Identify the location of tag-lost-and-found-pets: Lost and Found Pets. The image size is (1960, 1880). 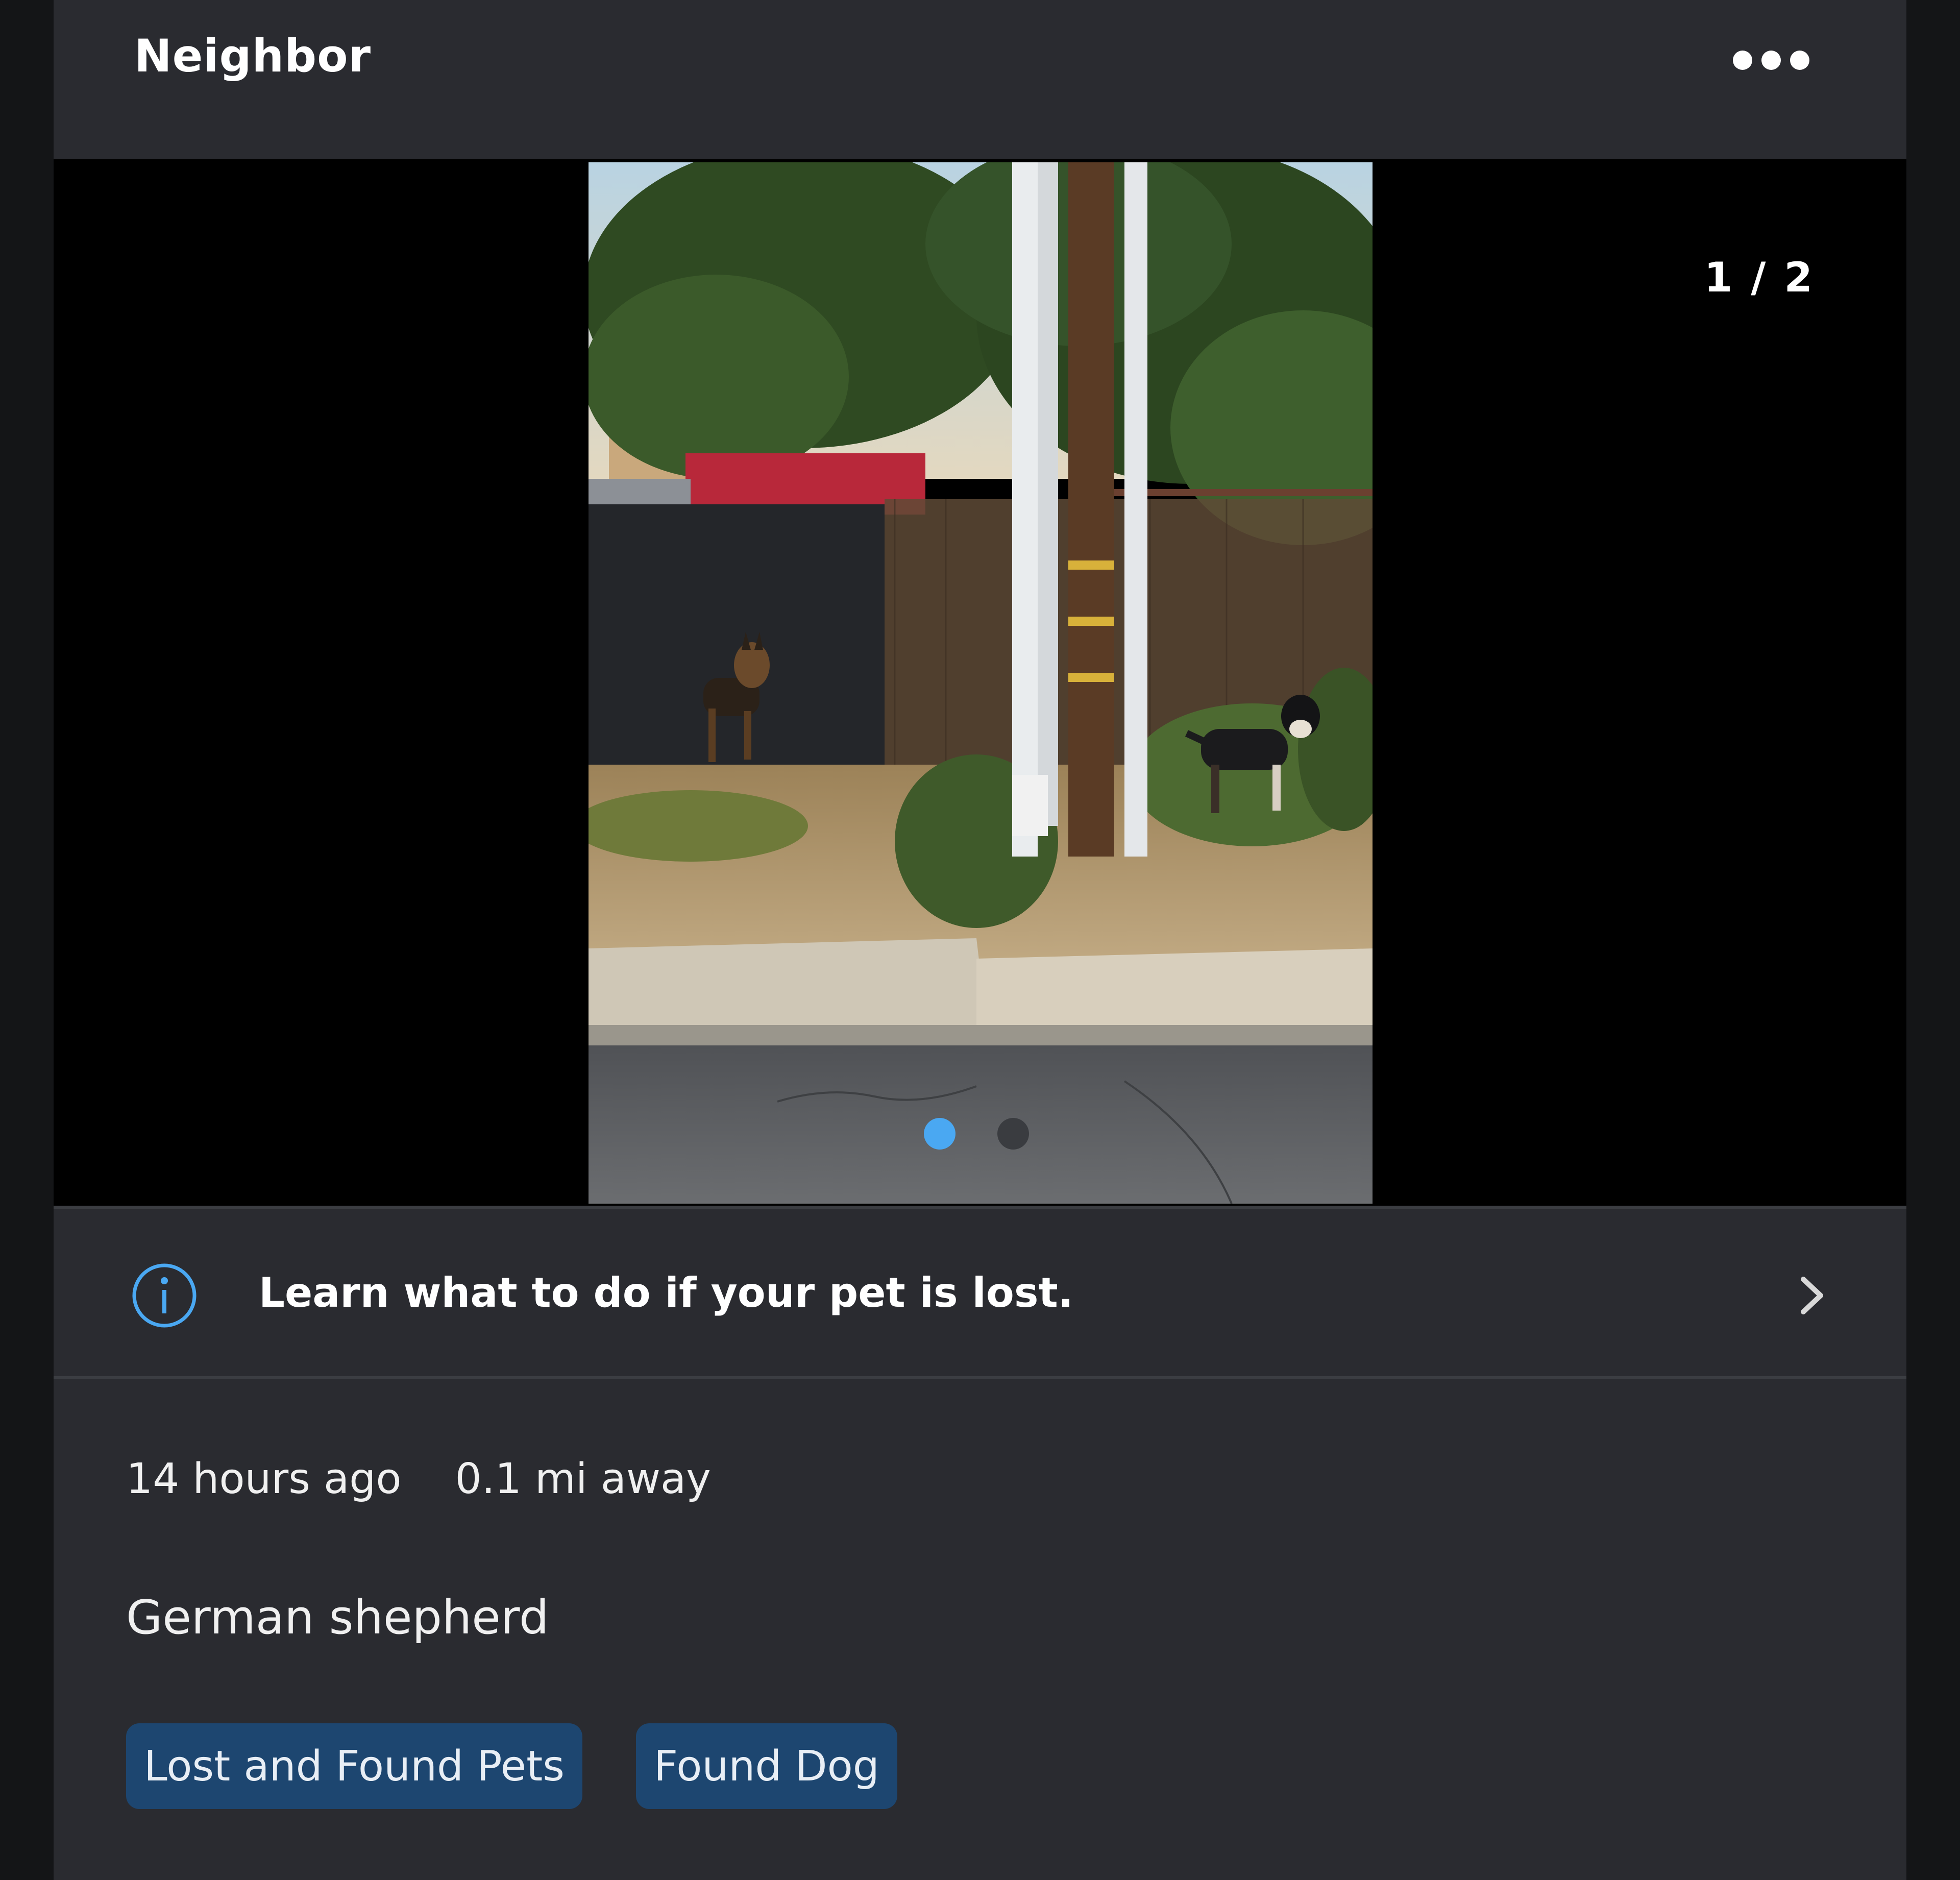
(354, 1766).